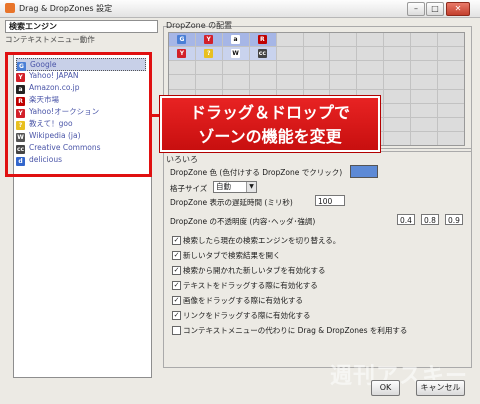 The width and height of the screenshot is (480, 404). Describe the element at coordinates (243, 300) in the screenshot. I see `option-label: 画像をドラッグする際に有効化する` at that location.